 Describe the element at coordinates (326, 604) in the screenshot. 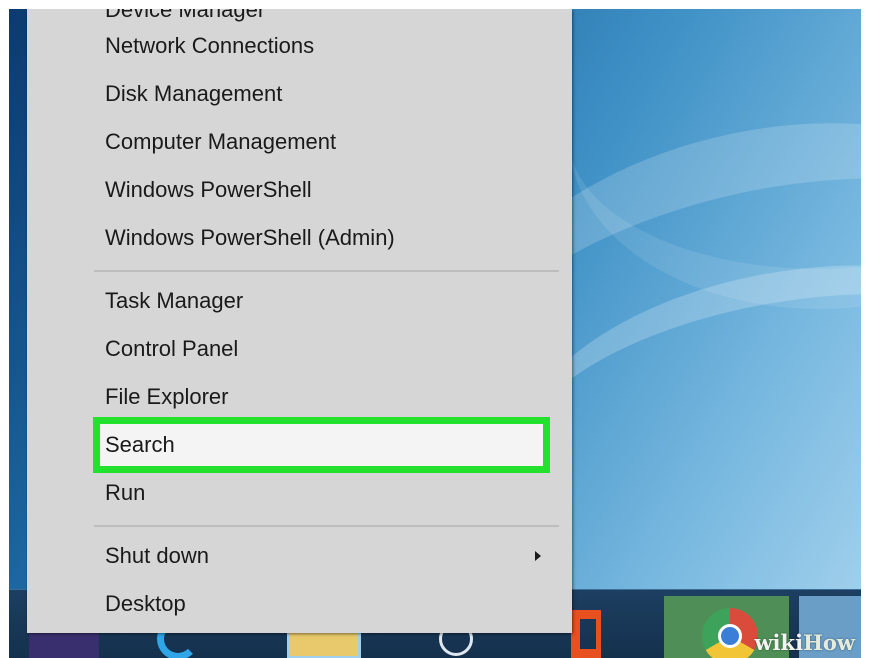

I see `menu-item-desktop: Desktop` at that location.